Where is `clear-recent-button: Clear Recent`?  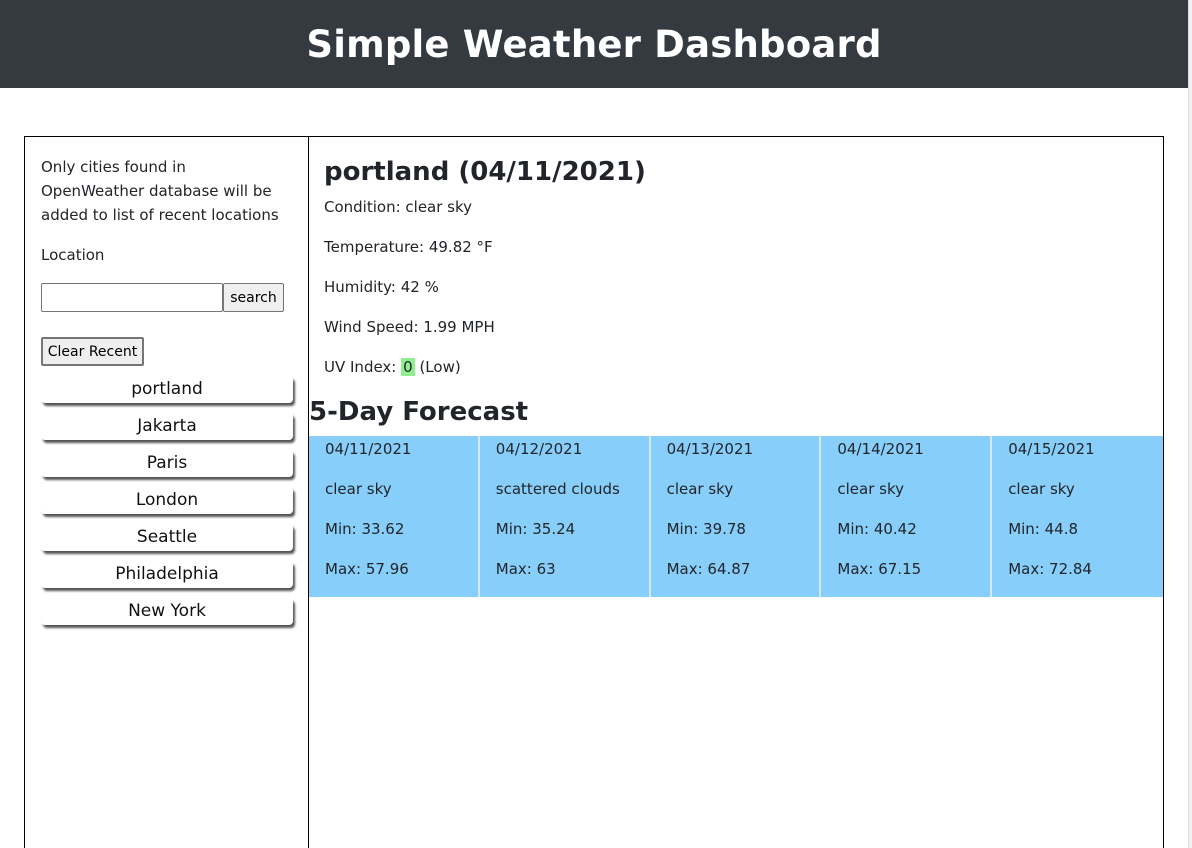
clear-recent-button: Clear Recent is located at coordinates (92, 351).